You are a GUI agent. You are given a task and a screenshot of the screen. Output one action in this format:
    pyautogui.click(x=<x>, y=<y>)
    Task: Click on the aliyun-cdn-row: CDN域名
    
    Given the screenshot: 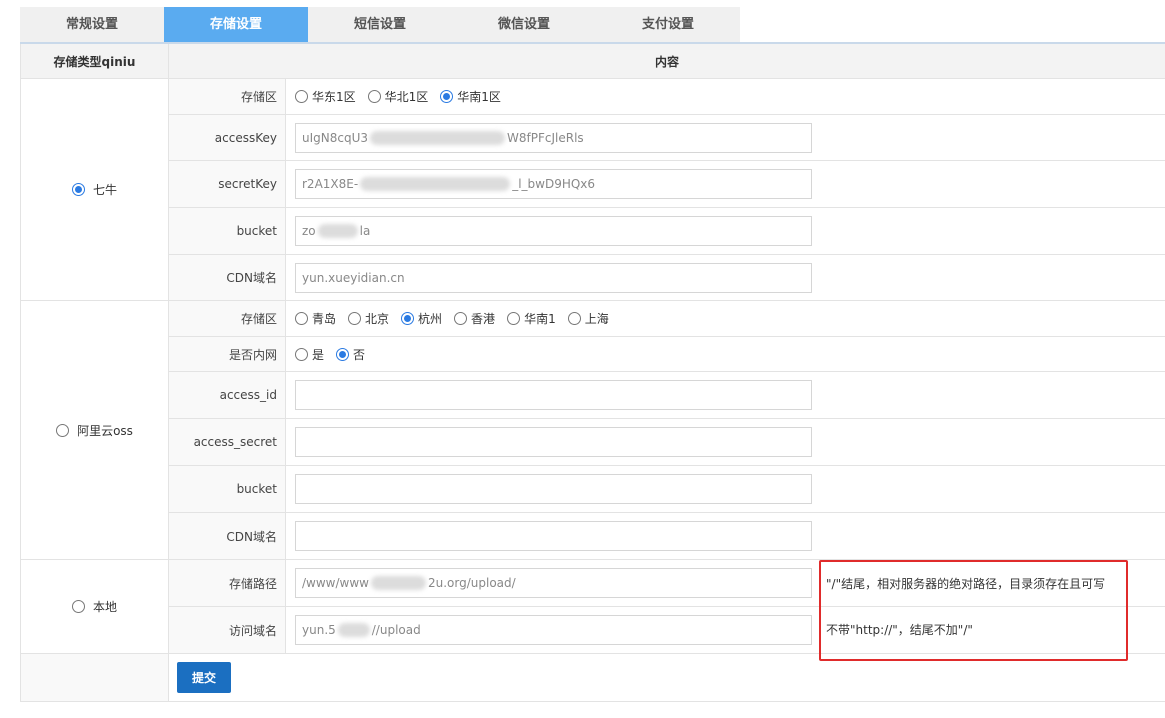 What is the action you would take?
    pyautogui.click(x=667, y=536)
    